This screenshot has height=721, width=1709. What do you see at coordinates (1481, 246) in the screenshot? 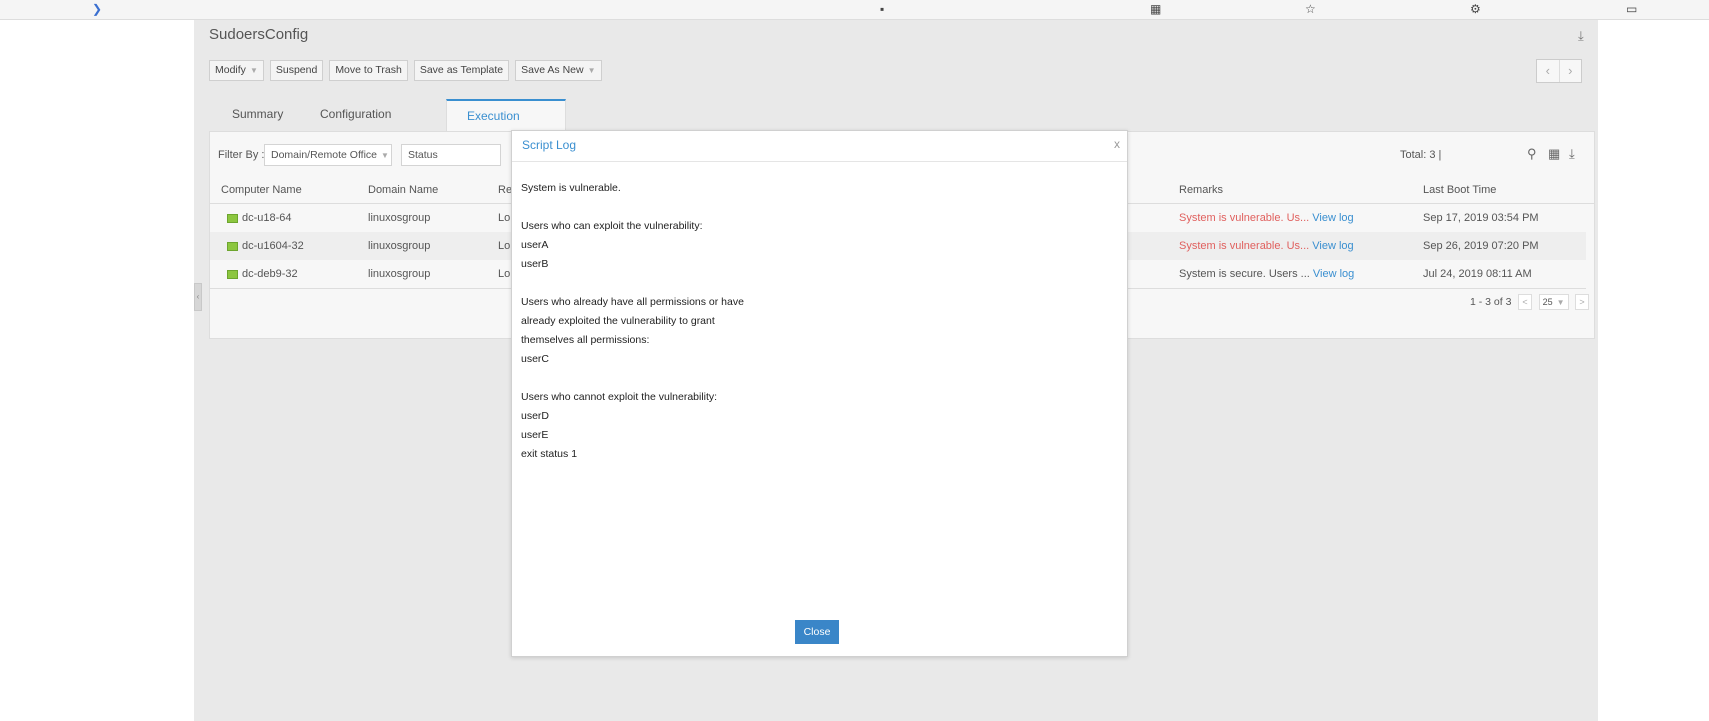
I see `last-boot-time: Sep 26, 2019 07:20 PM` at bounding box center [1481, 246].